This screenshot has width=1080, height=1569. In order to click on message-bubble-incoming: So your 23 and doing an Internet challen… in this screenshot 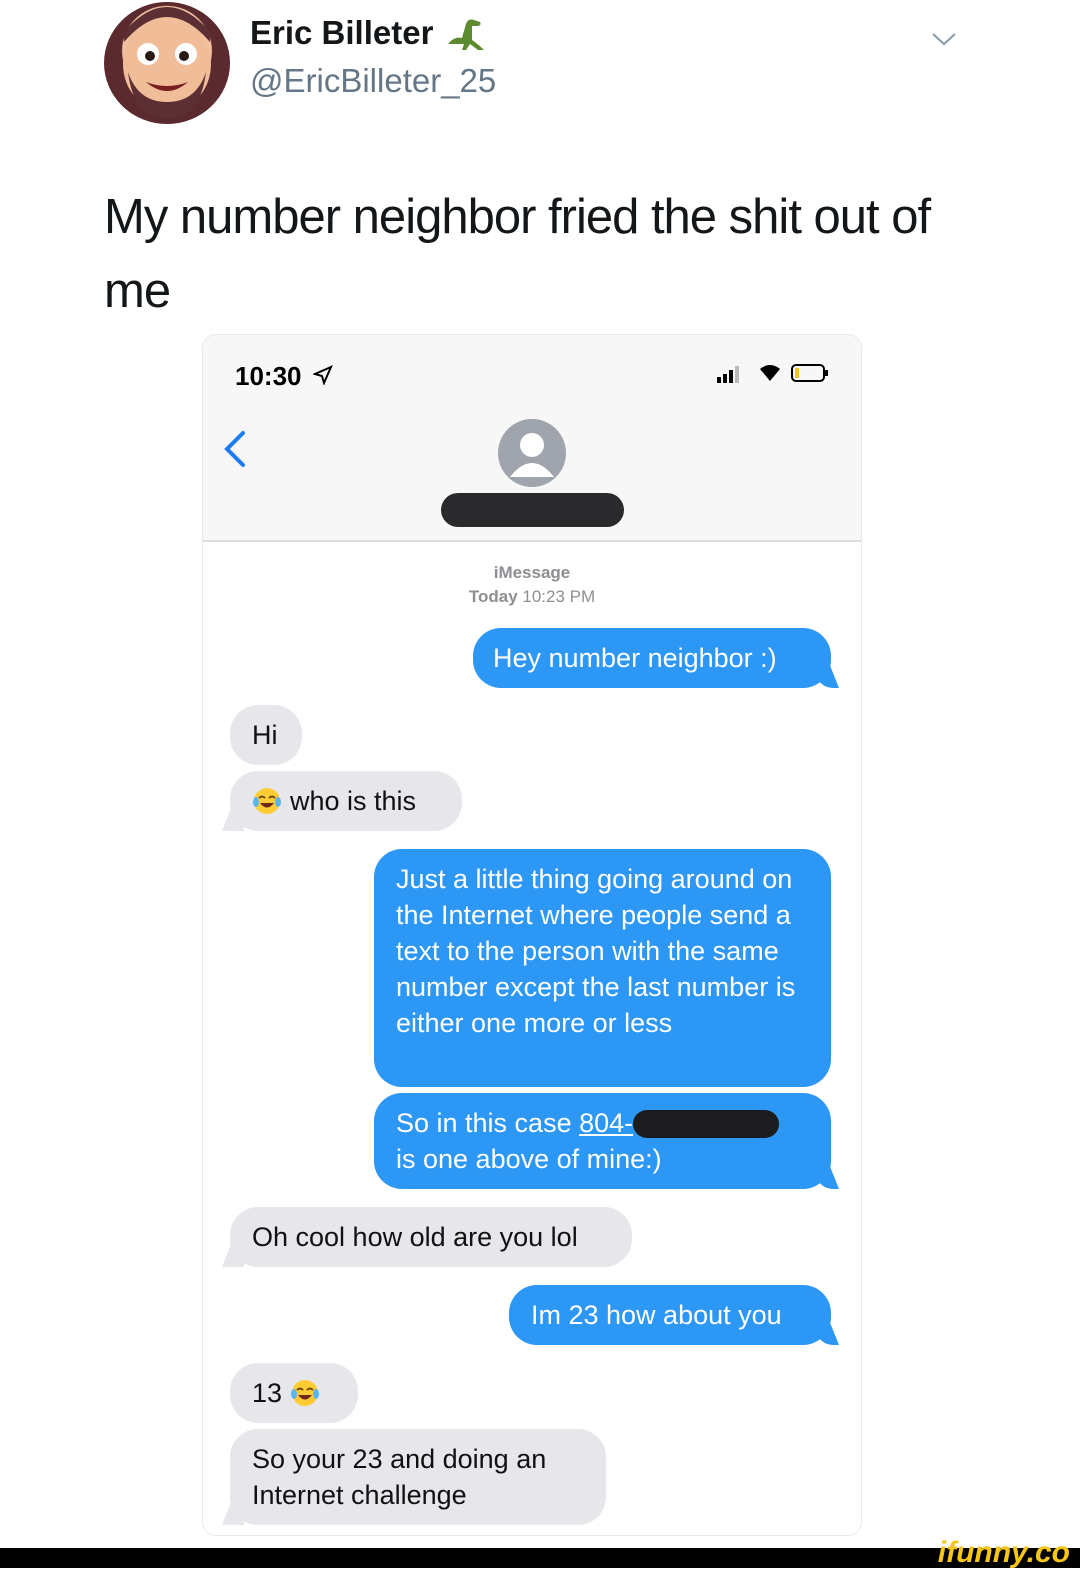, I will do `click(418, 1477)`.